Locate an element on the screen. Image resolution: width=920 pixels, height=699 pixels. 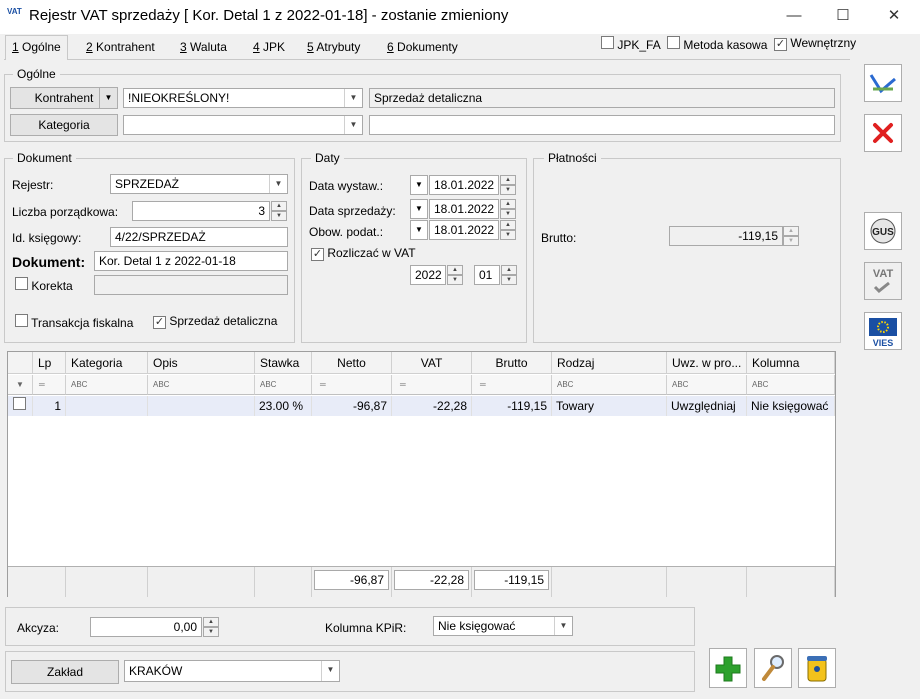
miesiac-down-icon: ▼ is located at coordinates (509, 280).